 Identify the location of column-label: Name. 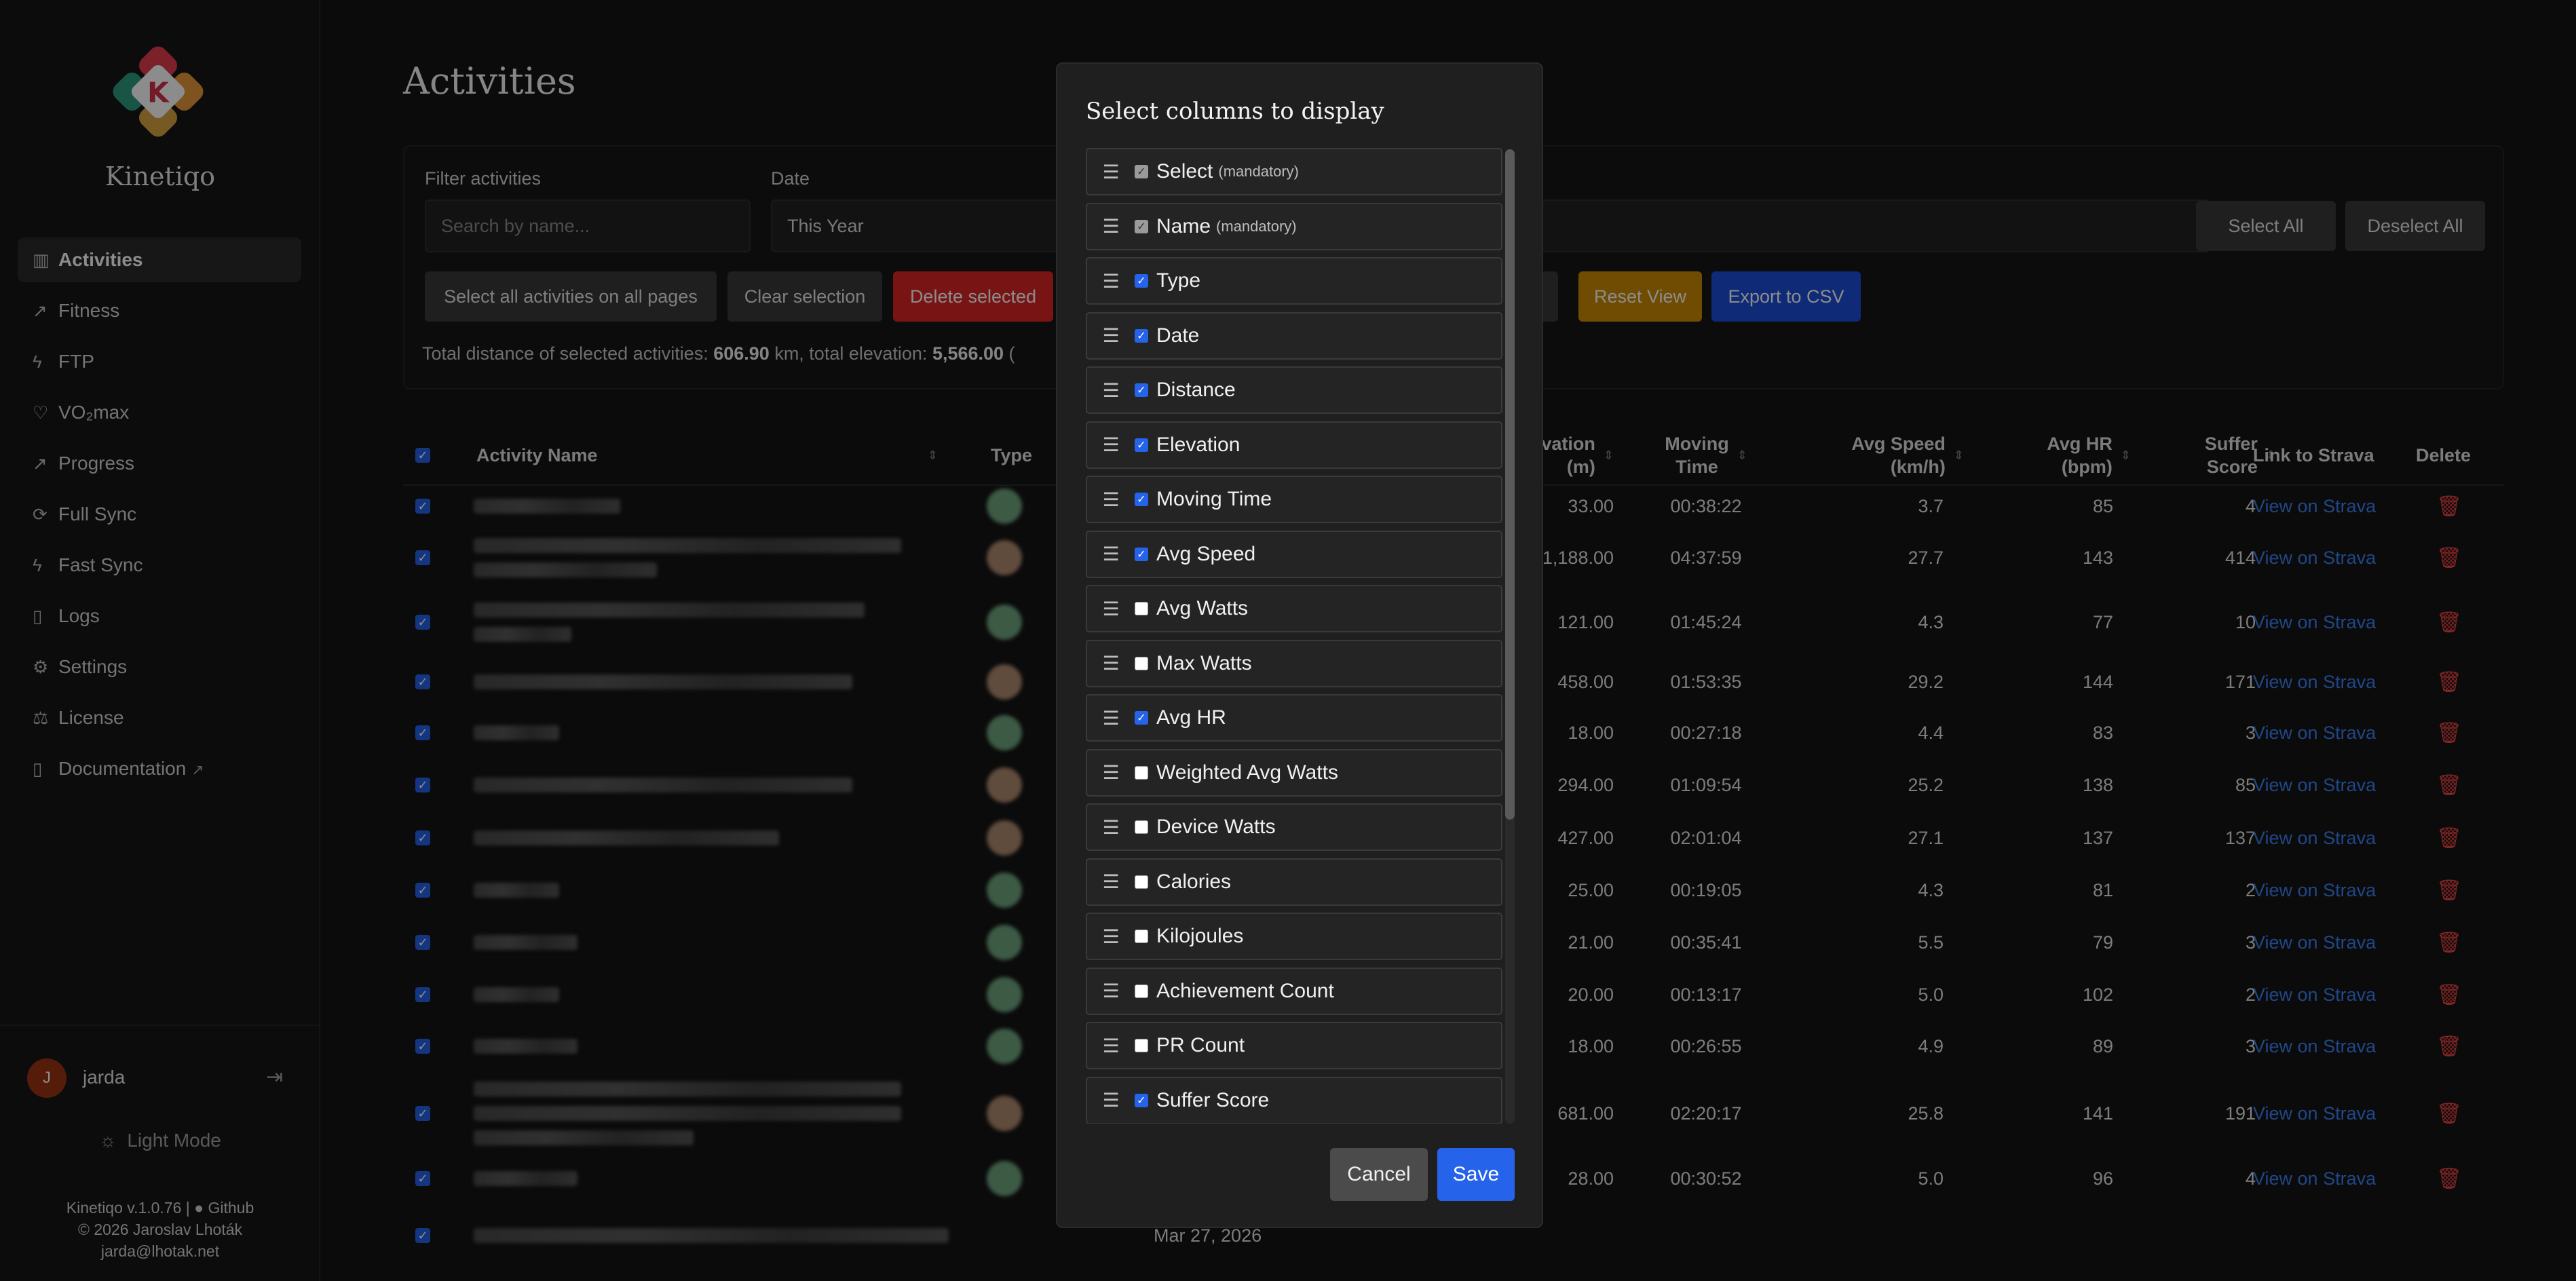
(1183, 225).